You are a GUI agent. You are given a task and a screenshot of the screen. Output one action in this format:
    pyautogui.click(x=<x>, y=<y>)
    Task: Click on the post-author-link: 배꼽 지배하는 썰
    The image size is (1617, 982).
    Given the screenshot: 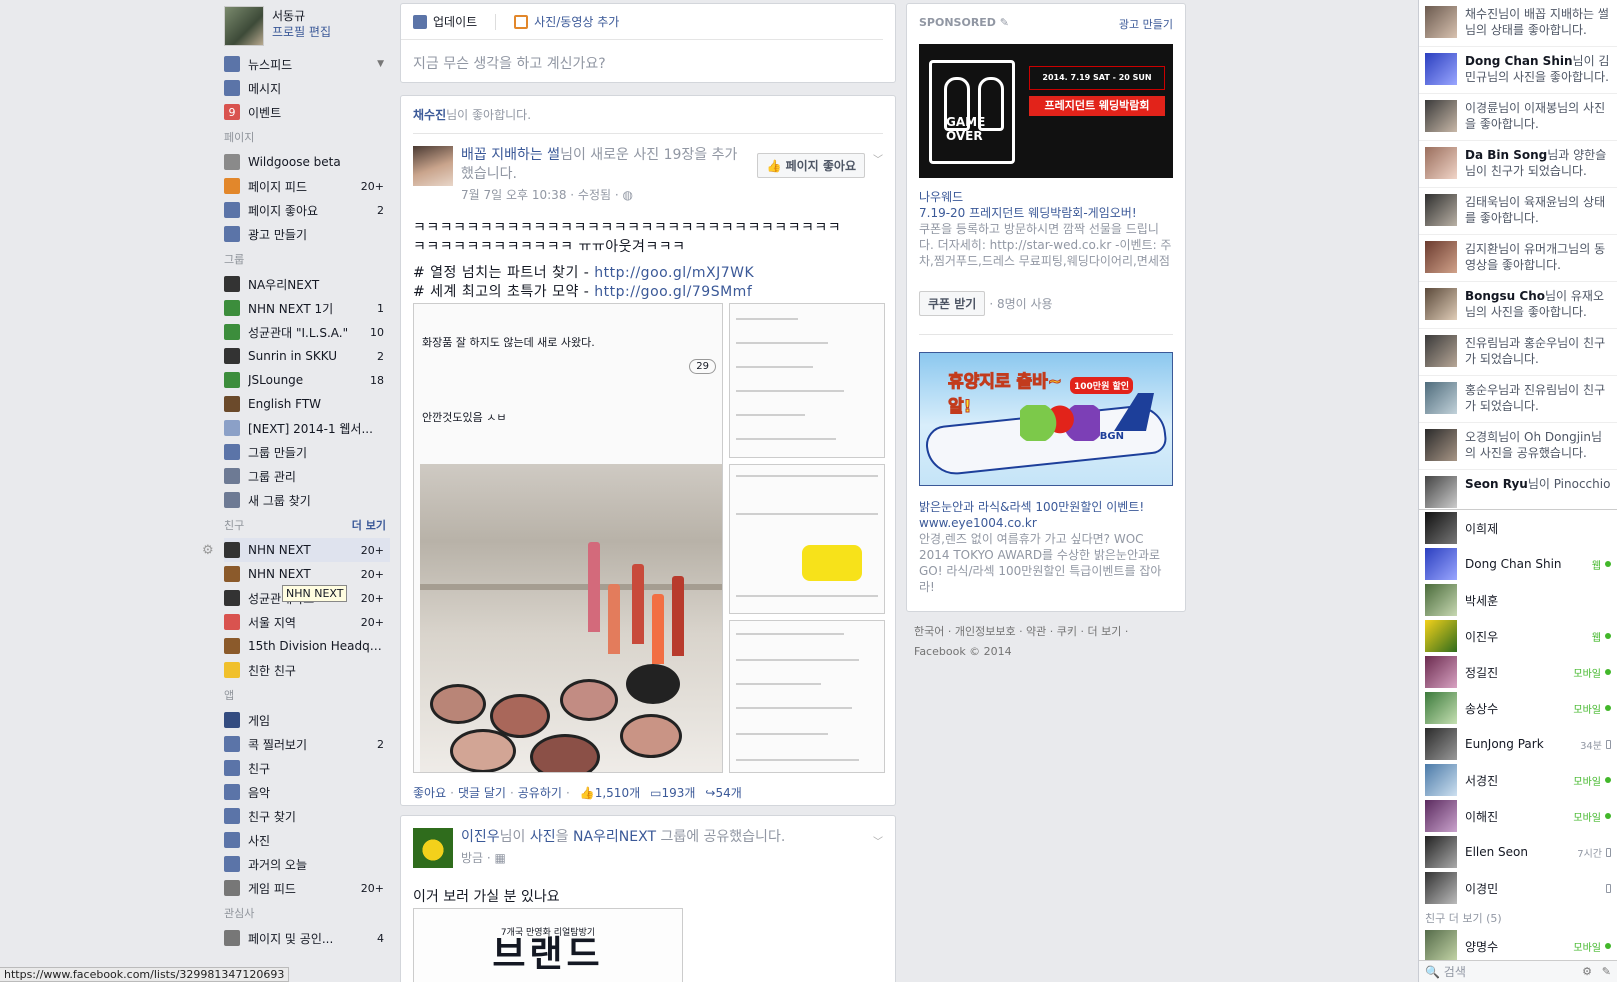 What is the action you would take?
    pyautogui.click(x=510, y=155)
    